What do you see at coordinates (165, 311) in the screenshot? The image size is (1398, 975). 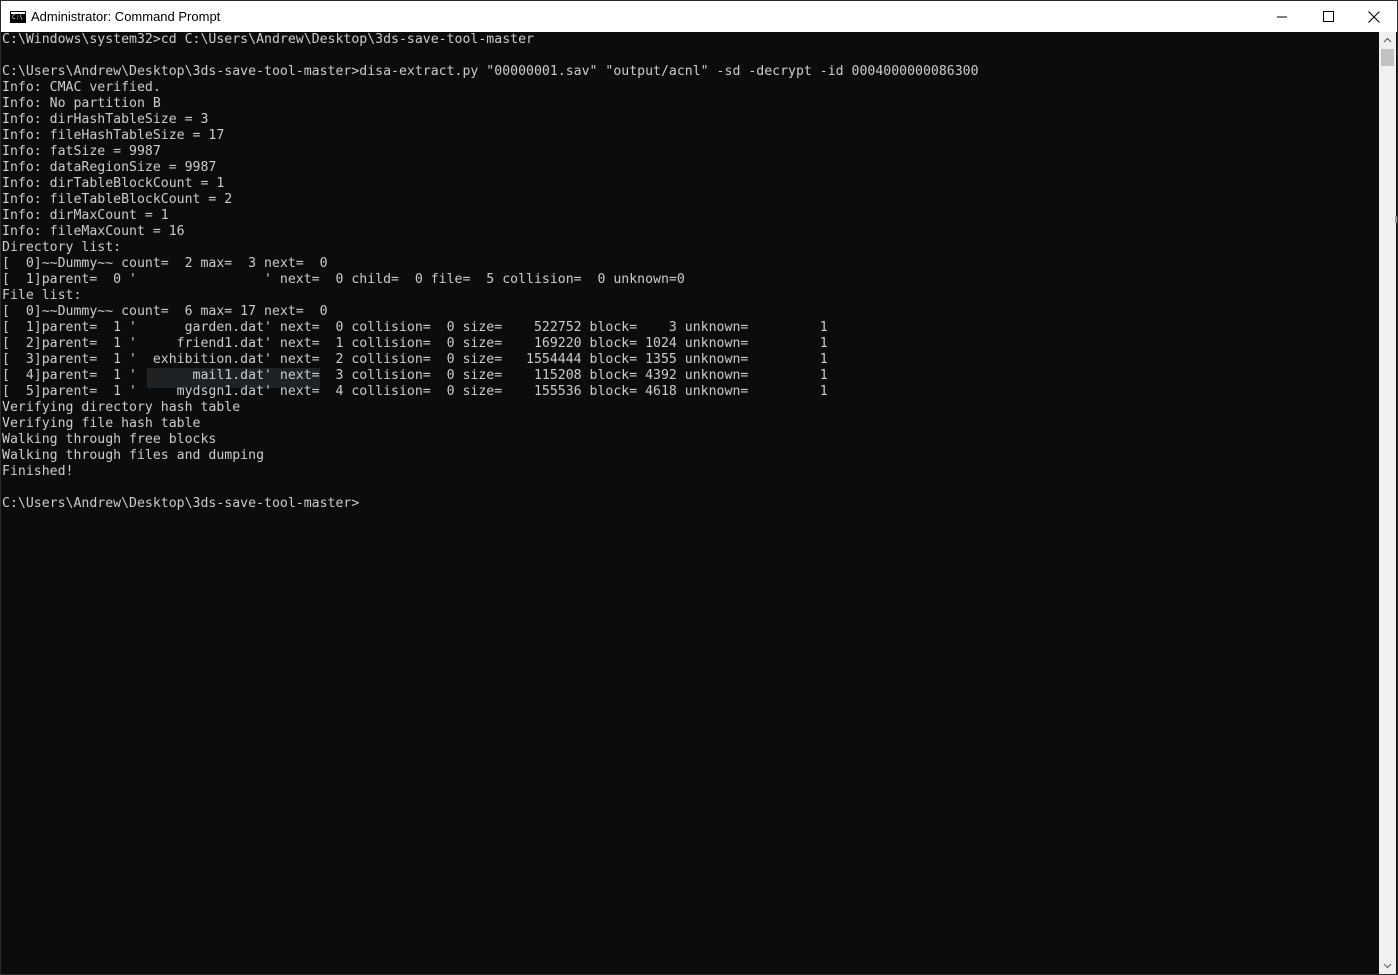 I see `terminal-line: [ 0]~~Dummy~~ count= 6 max= 17 next= 0` at bounding box center [165, 311].